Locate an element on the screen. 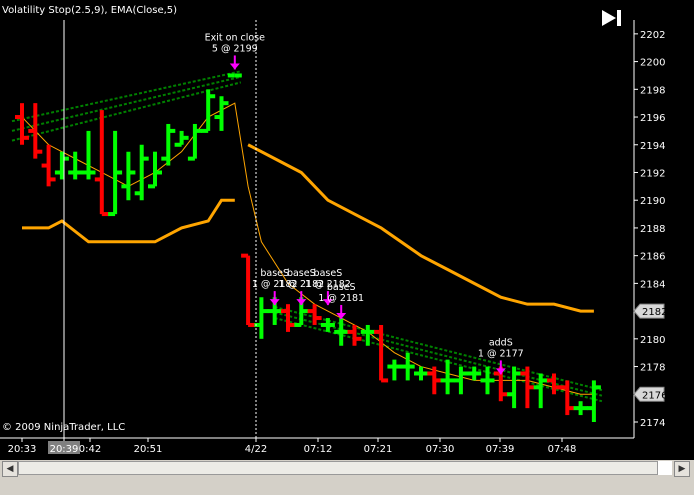 This screenshot has width=694, height=495. time-tick-label: 20:33 is located at coordinates (22, 449).